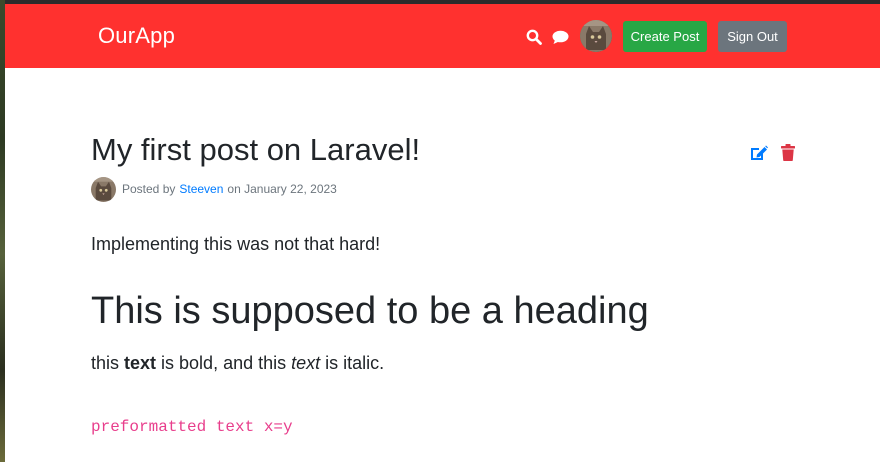  What do you see at coordinates (306, 363) in the screenshot?
I see `italic-text: text` at bounding box center [306, 363].